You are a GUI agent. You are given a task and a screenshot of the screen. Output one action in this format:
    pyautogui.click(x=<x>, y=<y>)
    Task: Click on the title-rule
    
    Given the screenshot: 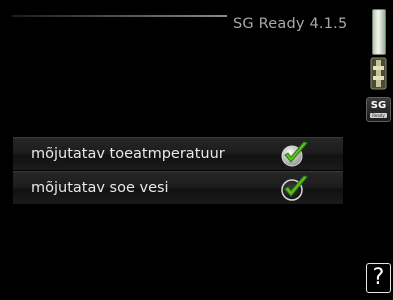 What is the action you would take?
    pyautogui.click(x=119, y=16)
    